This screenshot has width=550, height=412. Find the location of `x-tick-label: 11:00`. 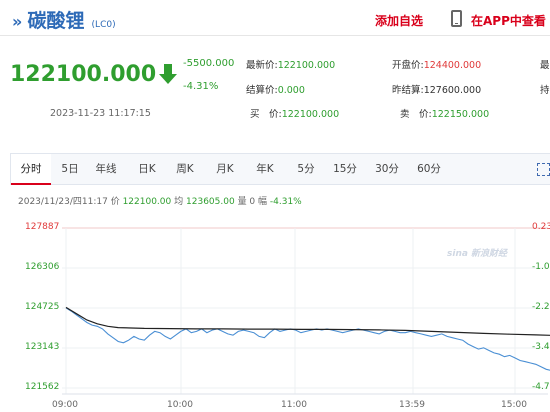

x-tick-label: 11:00 is located at coordinates (294, 405).